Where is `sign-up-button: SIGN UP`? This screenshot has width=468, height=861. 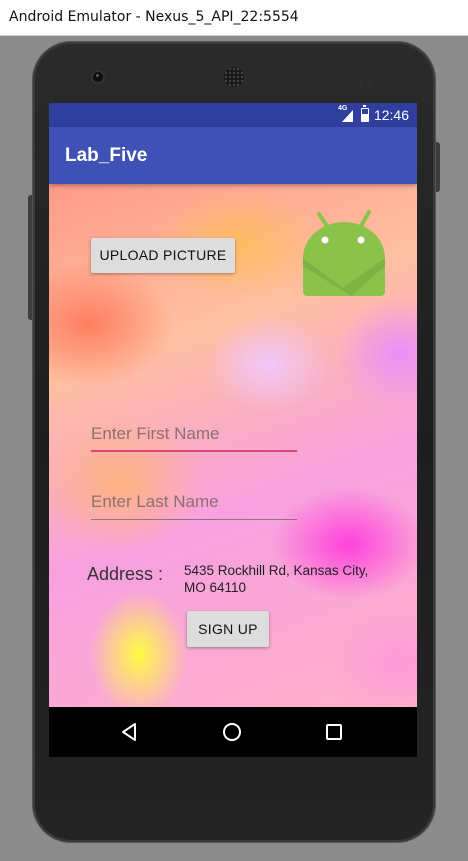 sign-up-button: SIGN UP is located at coordinates (228, 629).